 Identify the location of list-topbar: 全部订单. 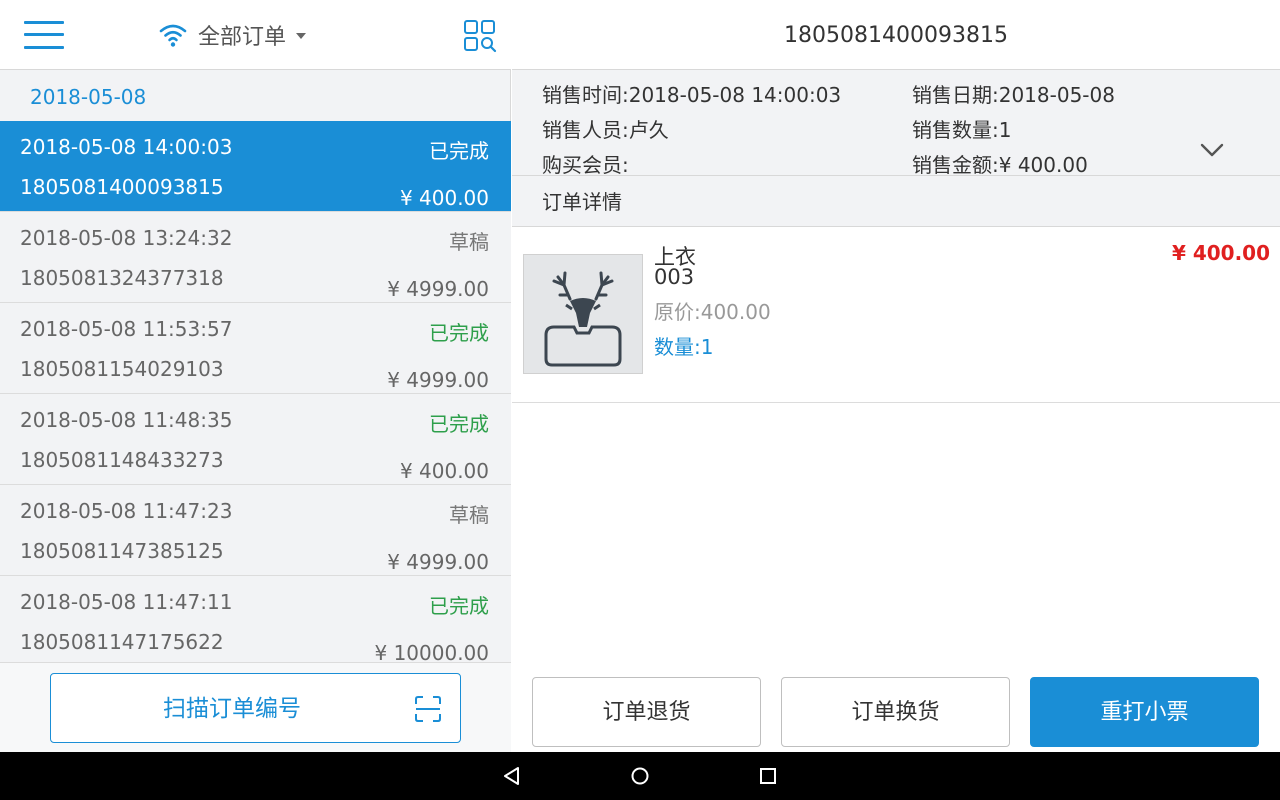
(255, 35).